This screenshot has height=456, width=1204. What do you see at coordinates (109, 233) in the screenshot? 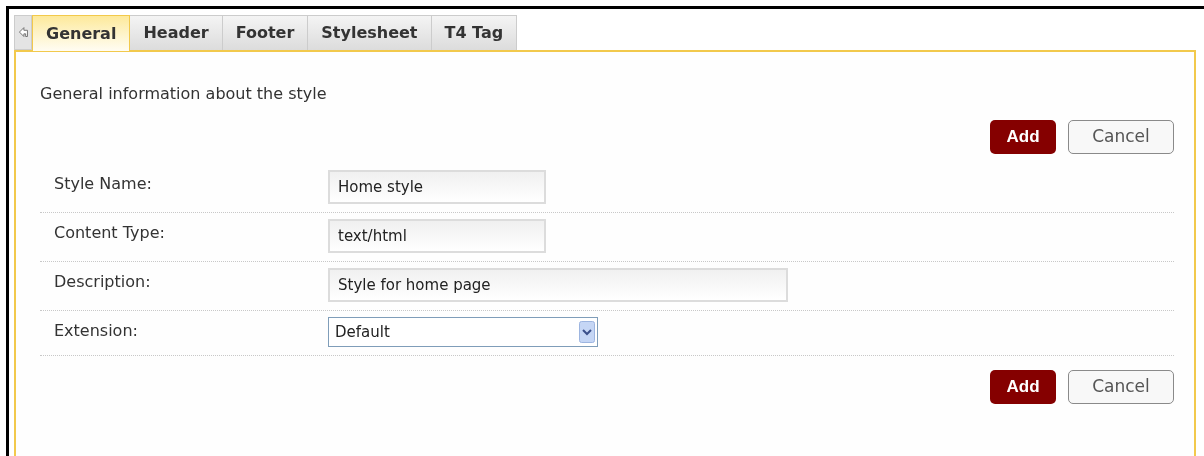
I see `field-label: Content Type:` at bounding box center [109, 233].